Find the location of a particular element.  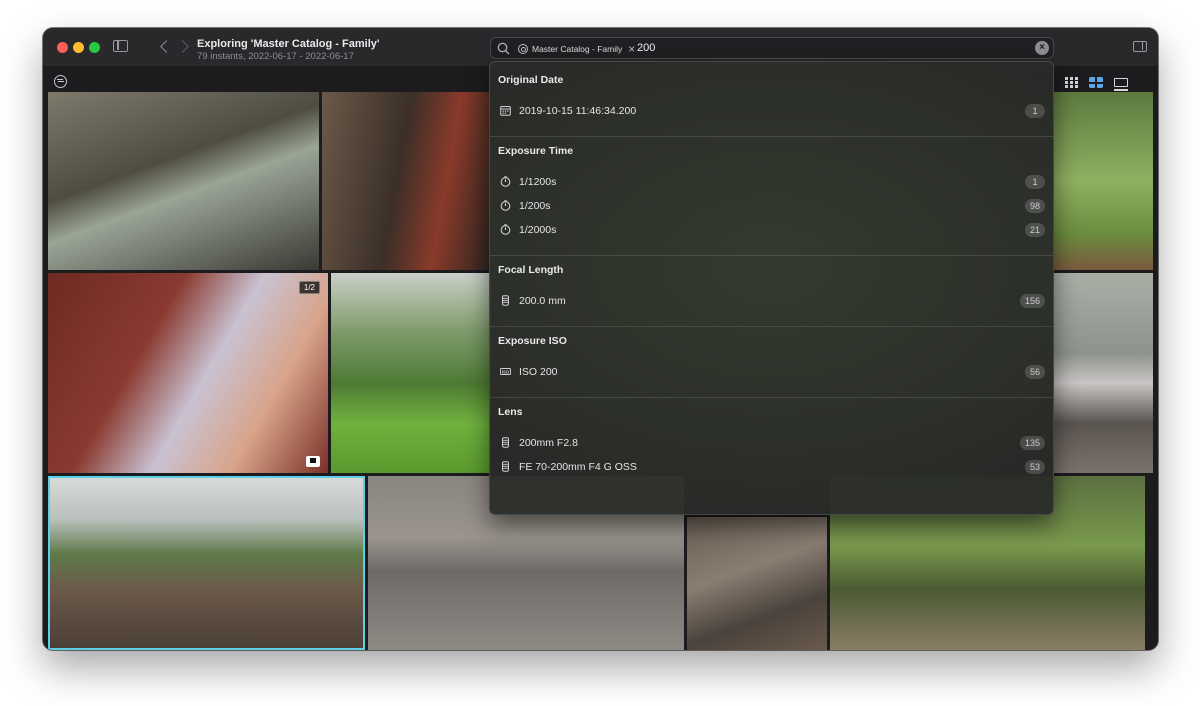

small-grid-view-icon is located at coordinates (1072, 82).